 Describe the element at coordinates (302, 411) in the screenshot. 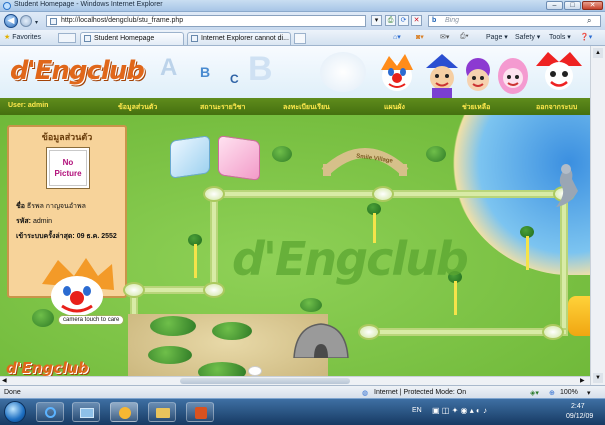

I see `taskbar: EN ▣ ◫ ✦ ◉ ▴ ◐ ♪ 2:47 09/12/09` at that location.